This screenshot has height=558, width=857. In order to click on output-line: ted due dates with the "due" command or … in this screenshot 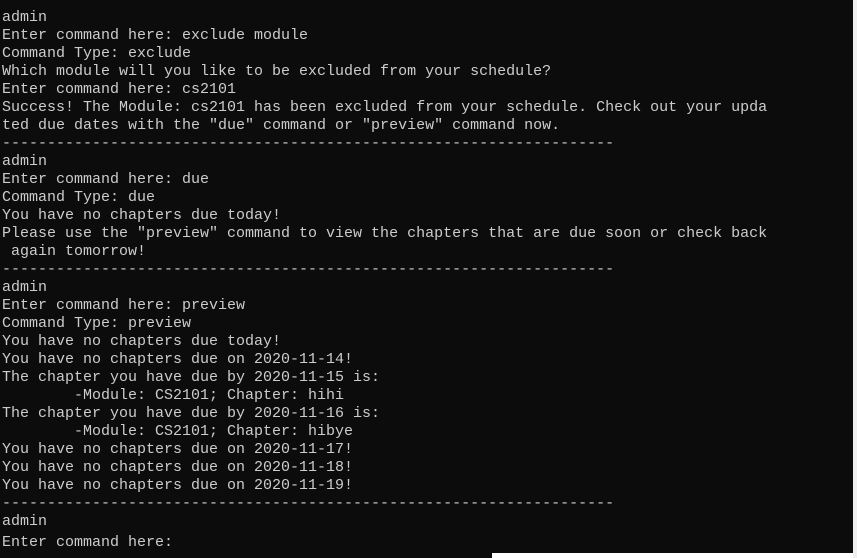, I will do `click(281, 125)`.